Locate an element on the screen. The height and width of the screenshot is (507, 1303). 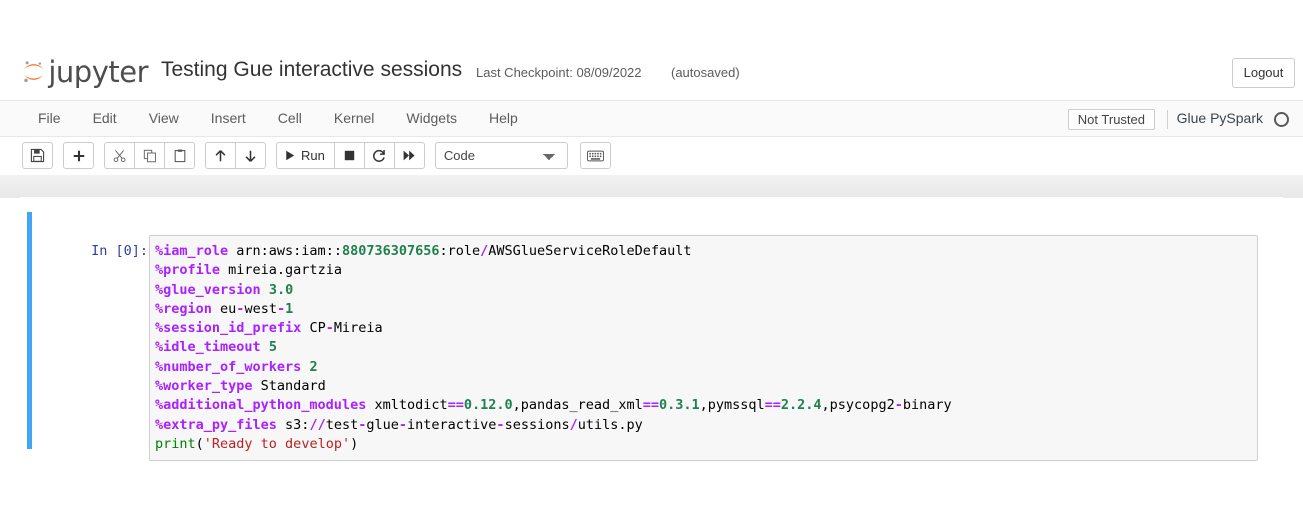
menu-item-edit: Edit is located at coordinates (105, 118).